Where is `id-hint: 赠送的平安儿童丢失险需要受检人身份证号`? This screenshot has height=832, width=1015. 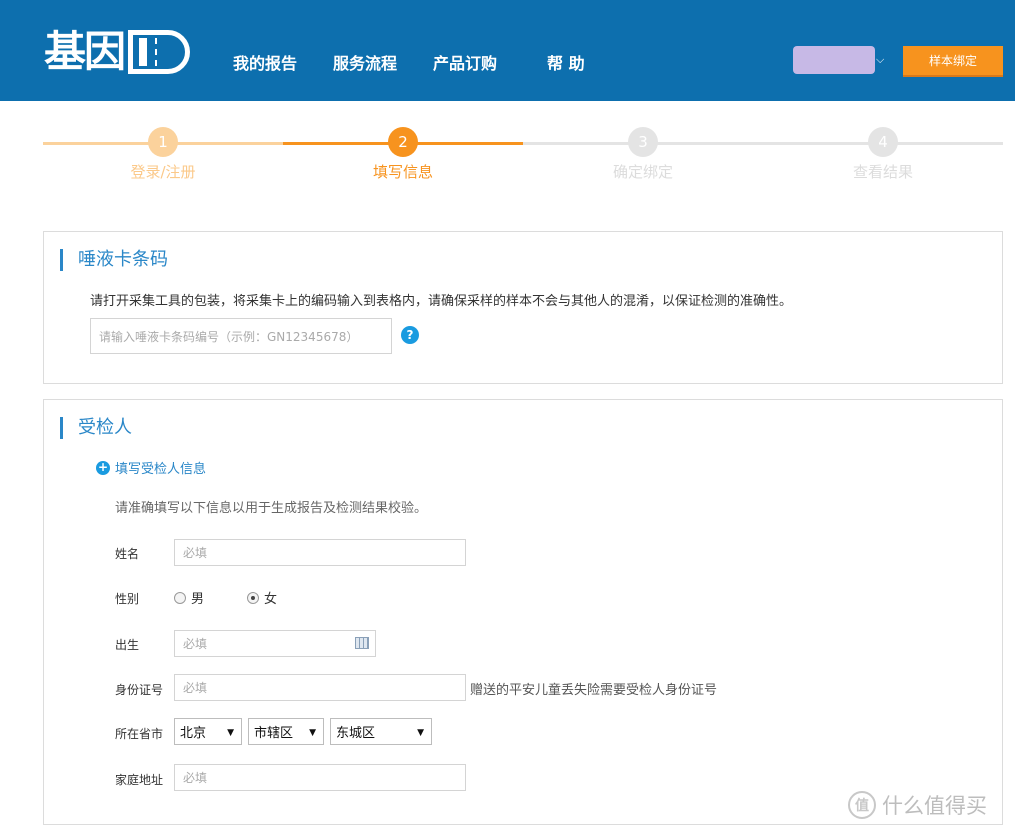
id-hint: 赠送的平安儿童丢失险需要受检人身份证号 is located at coordinates (594, 690).